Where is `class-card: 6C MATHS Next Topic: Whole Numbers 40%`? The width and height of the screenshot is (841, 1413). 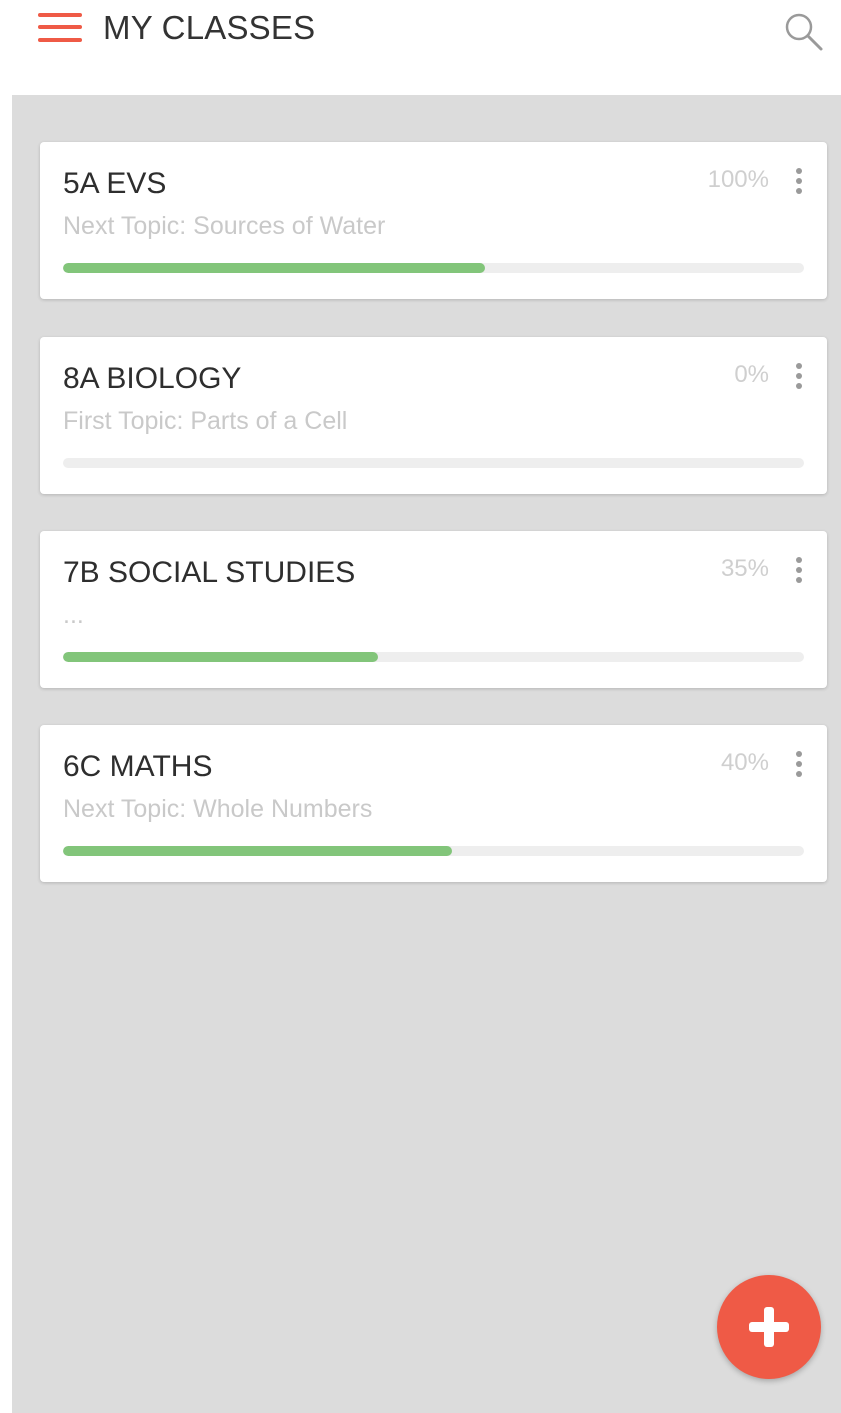
class-card: 6C MATHS Next Topic: Whole Numbers 40% is located at coordinates (433, 803).